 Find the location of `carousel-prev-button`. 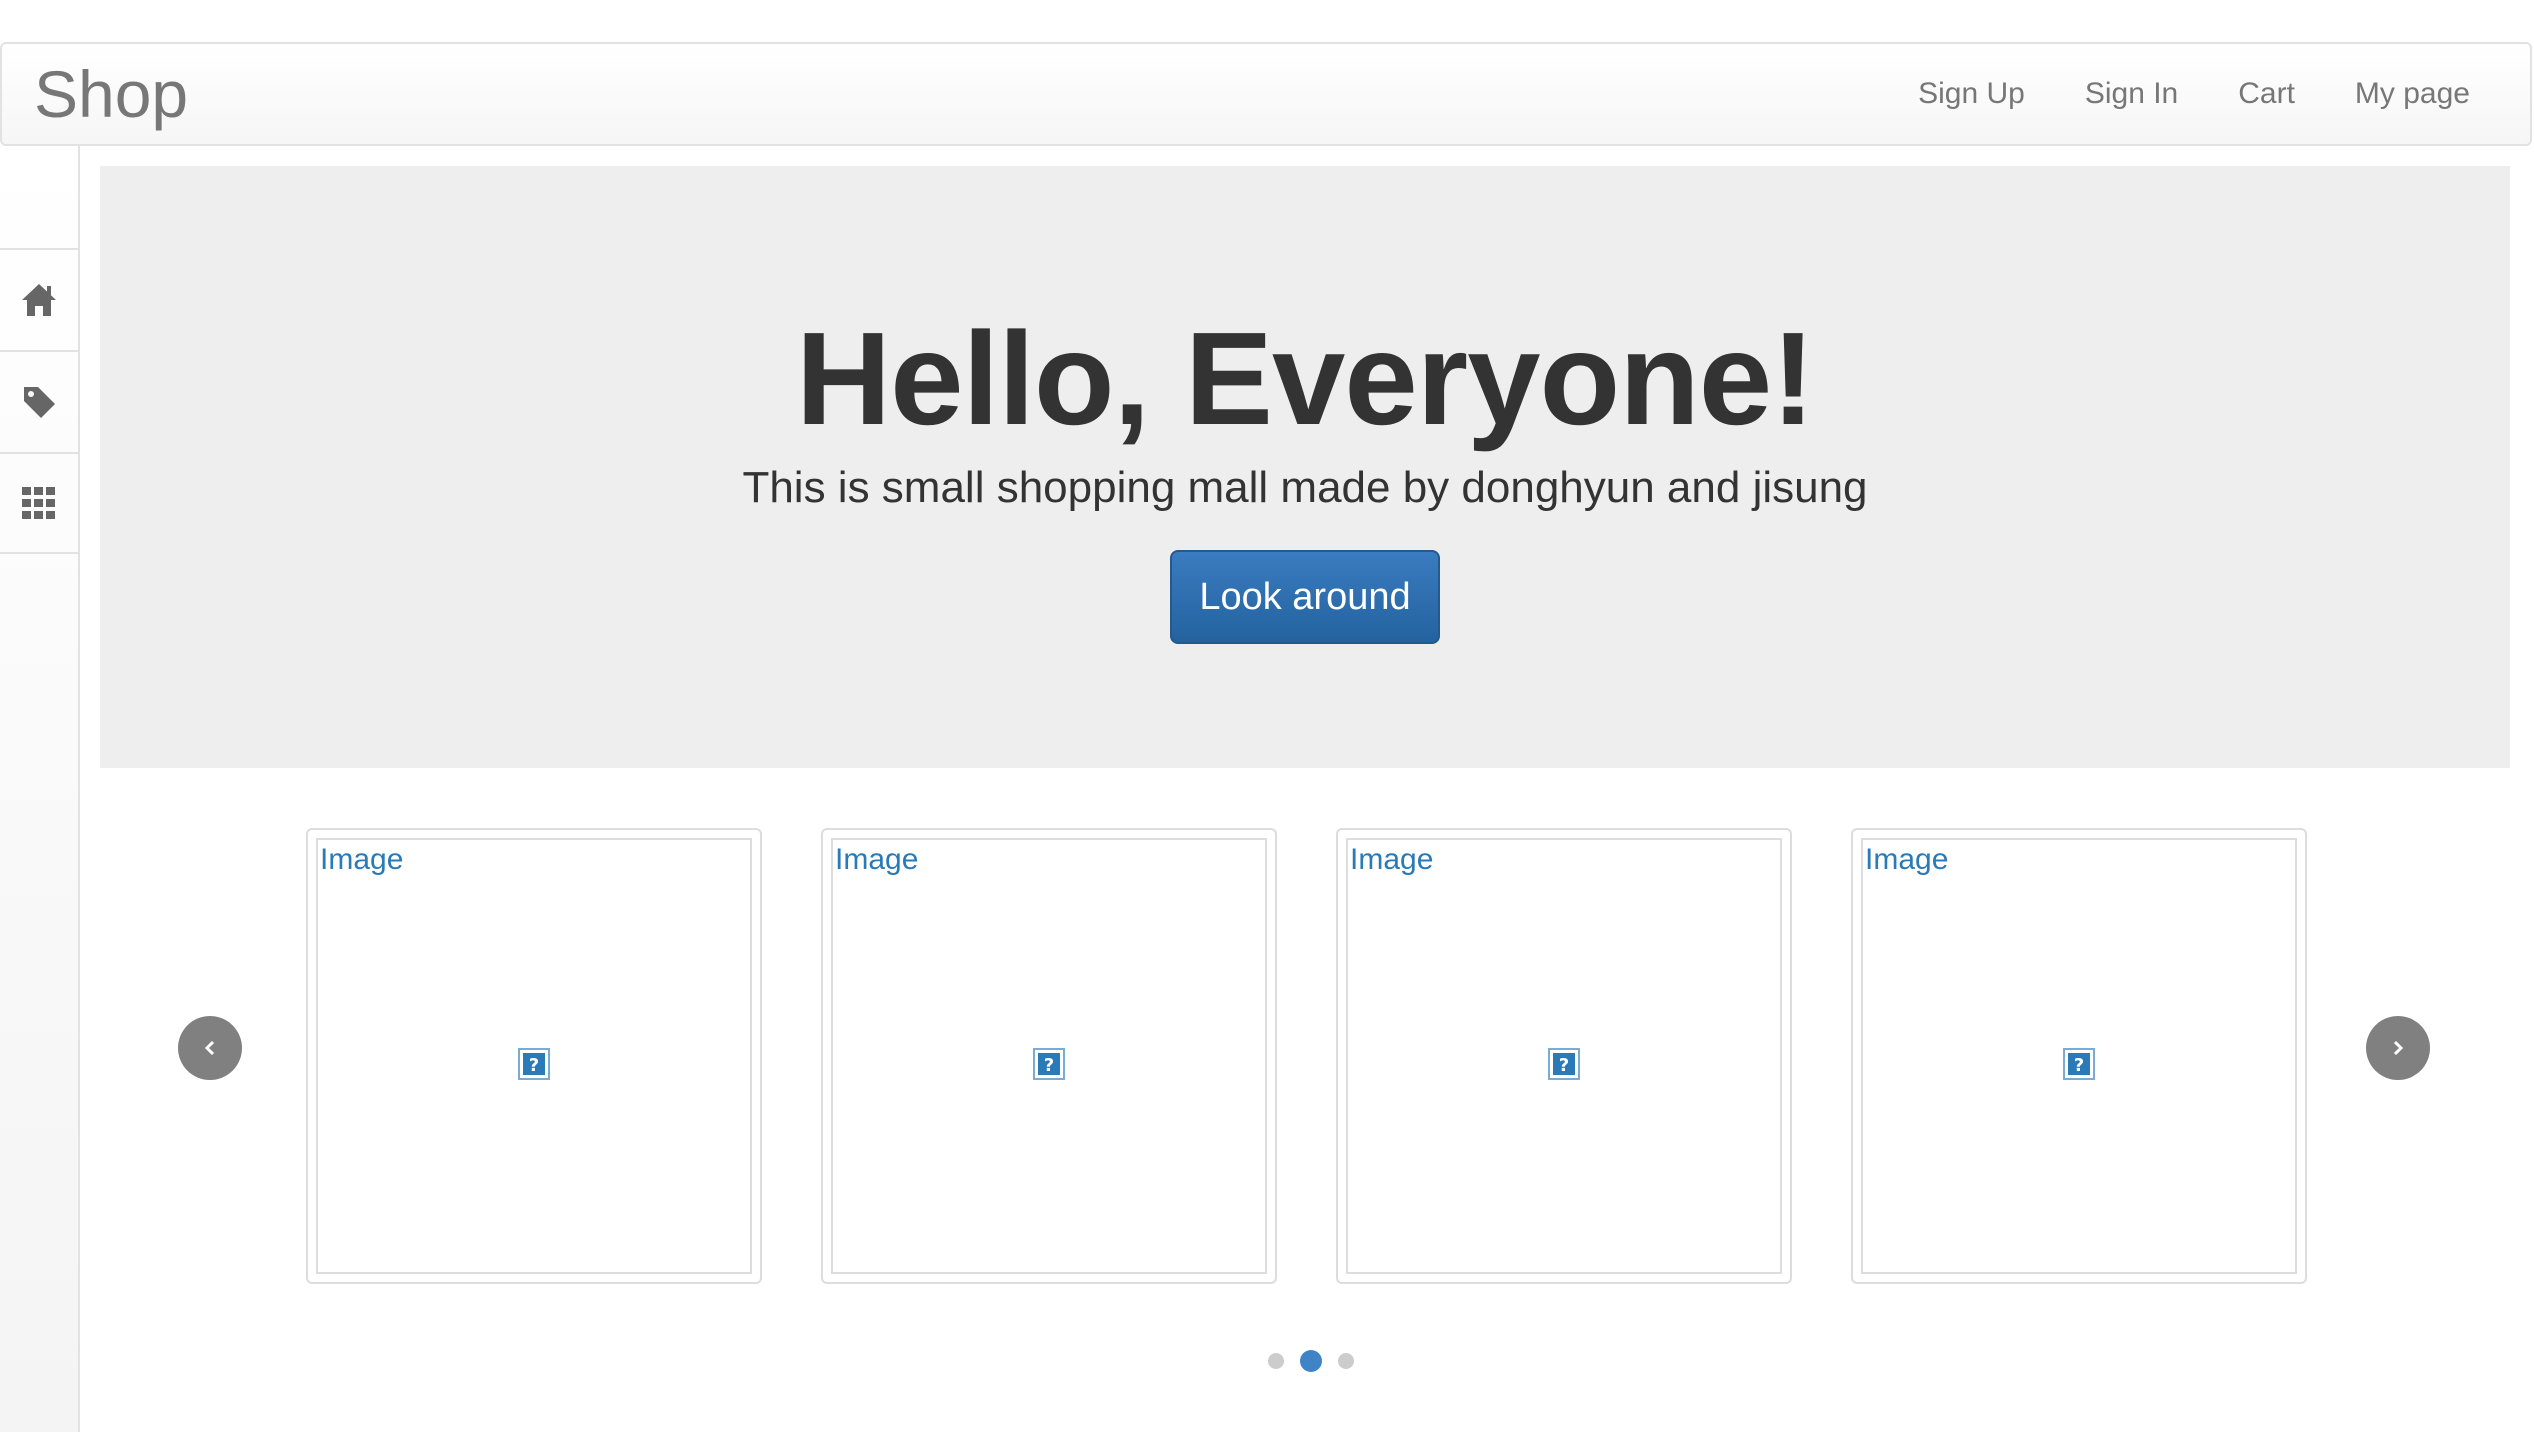

carousel-prev-button is located at coordinates (210, 1048).